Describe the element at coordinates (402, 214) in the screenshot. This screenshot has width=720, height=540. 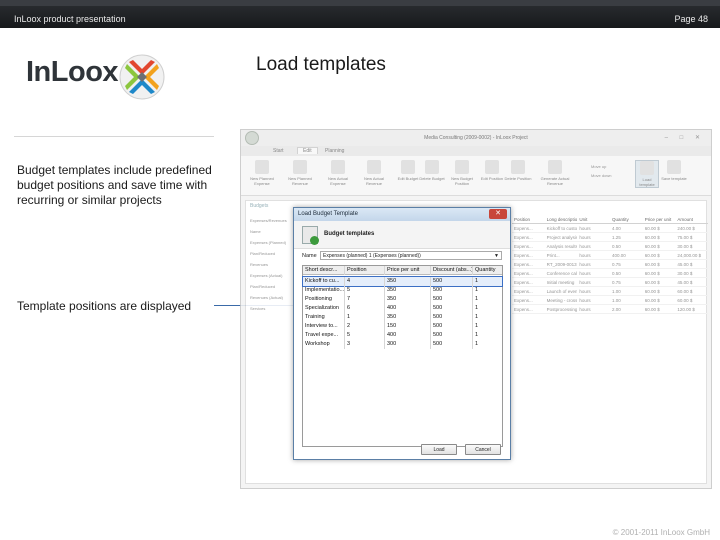
I see `dialog-title: Load Budget Template` at that location.